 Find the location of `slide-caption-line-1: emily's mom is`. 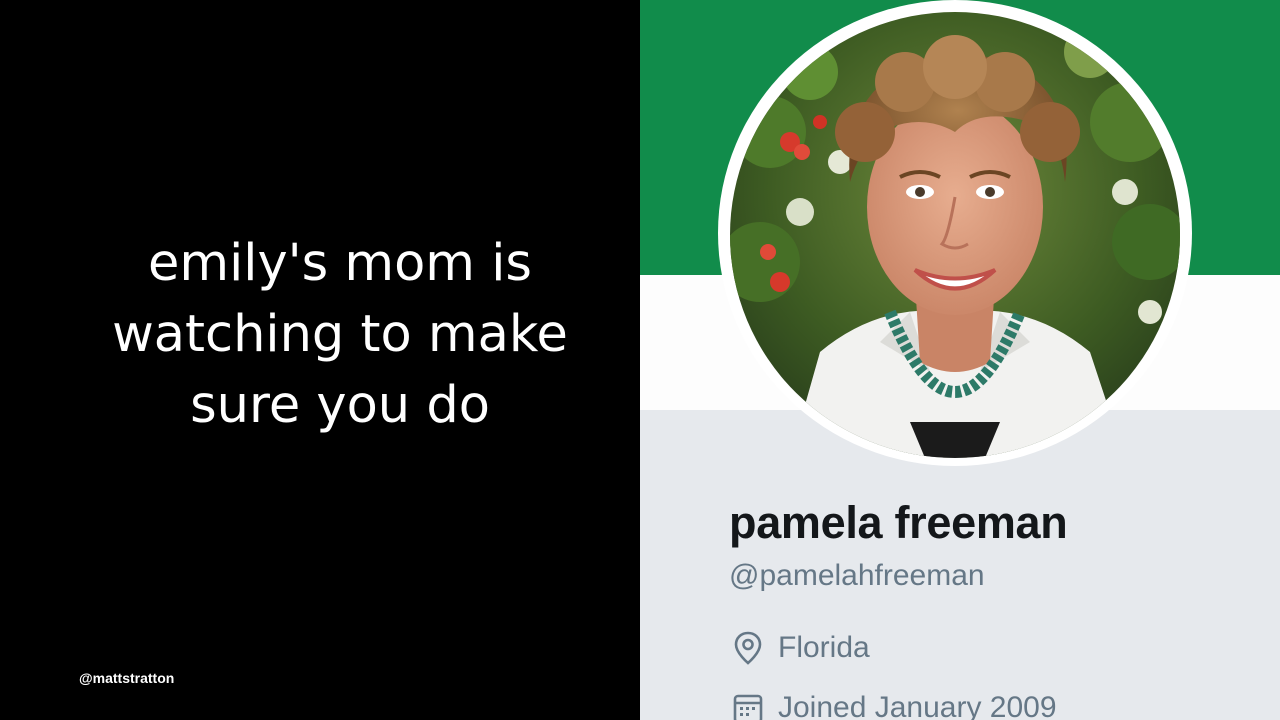

slide-caption-line-1: emily's mom is is located at coordinates (340, 263).